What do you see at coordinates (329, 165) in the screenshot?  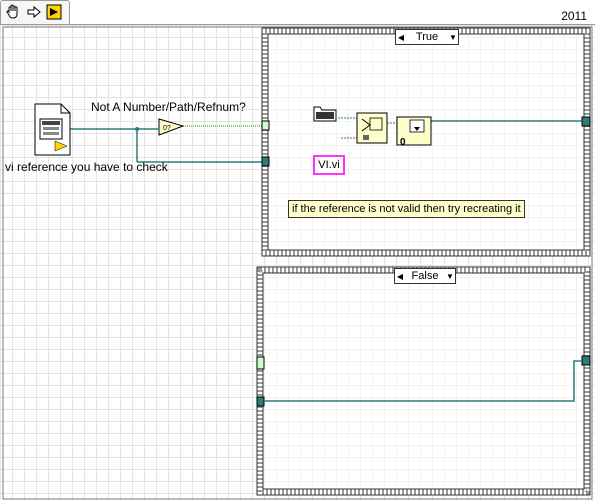 I see `vi-path-constant: VI.vi` at bounding box center [329, 165].